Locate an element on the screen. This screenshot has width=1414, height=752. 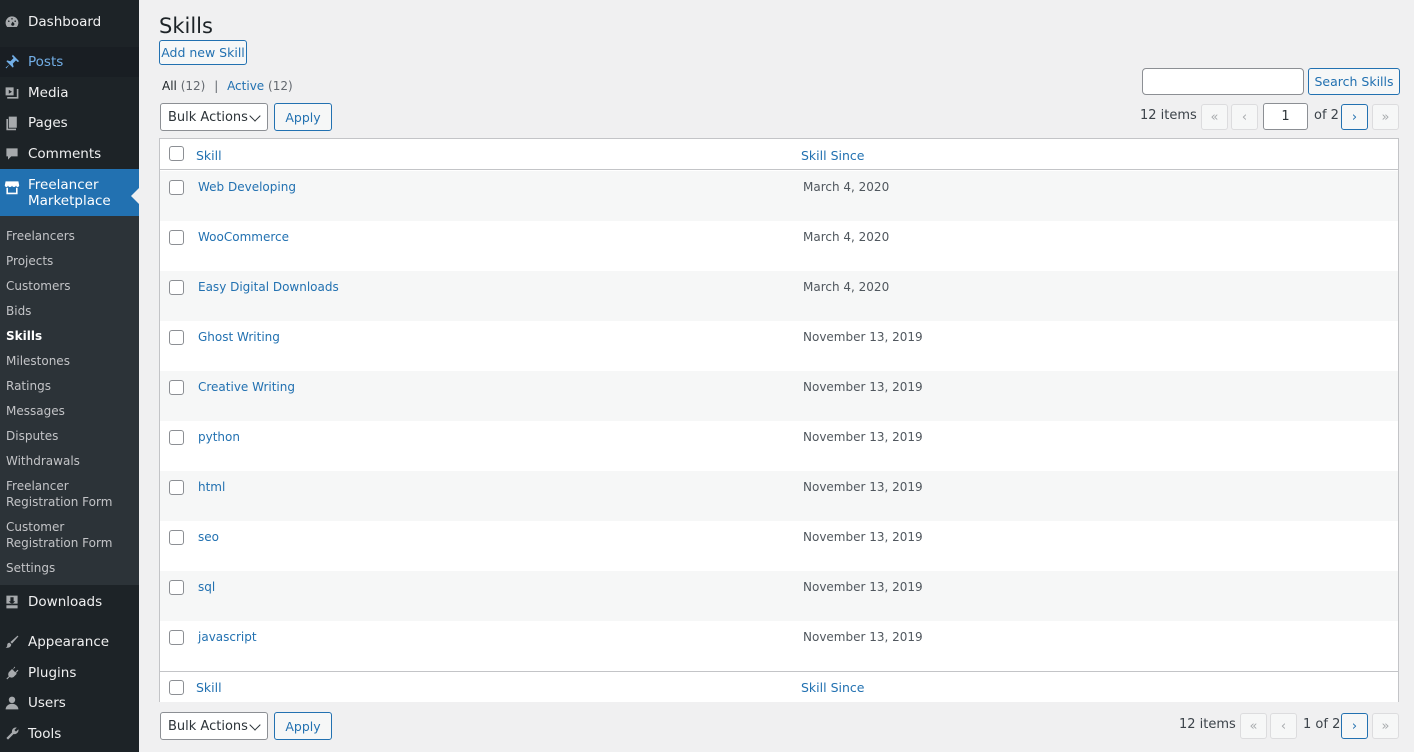
skill-name-link: javascript is located at coordinates (227, 637).